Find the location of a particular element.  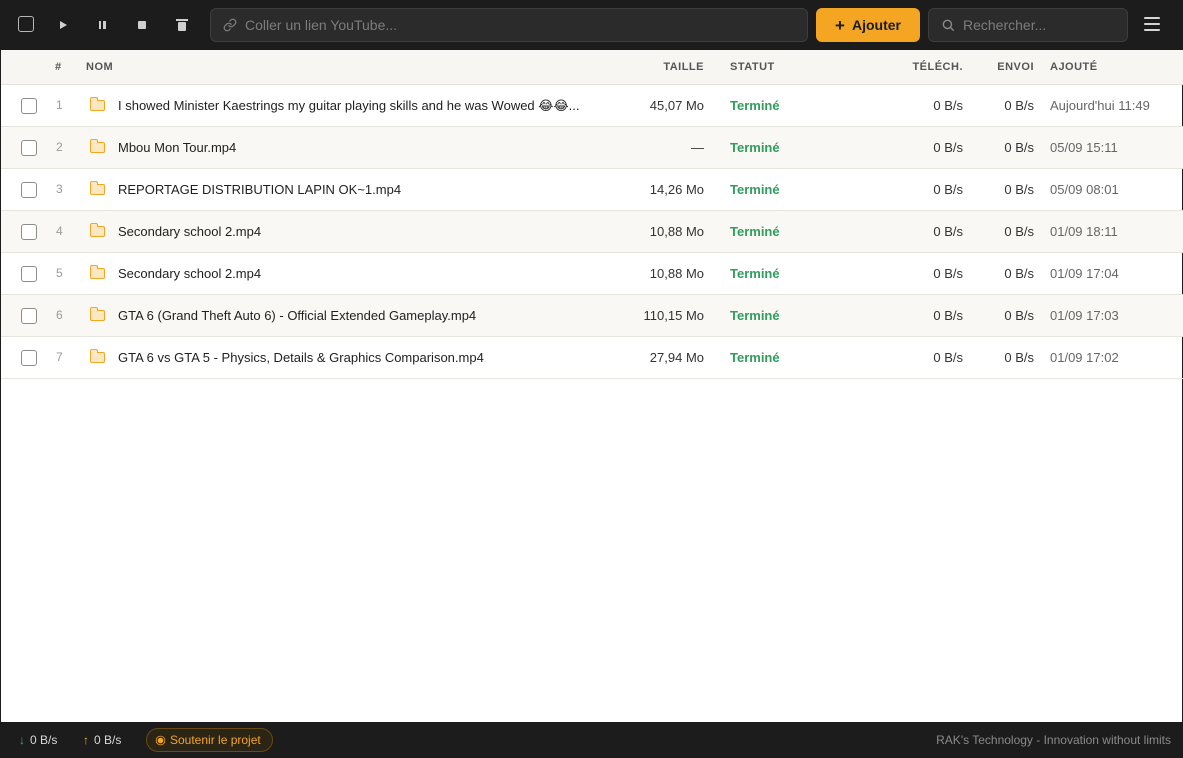

column-upload-header: ENVOI is located at coordinates (1015, 67).